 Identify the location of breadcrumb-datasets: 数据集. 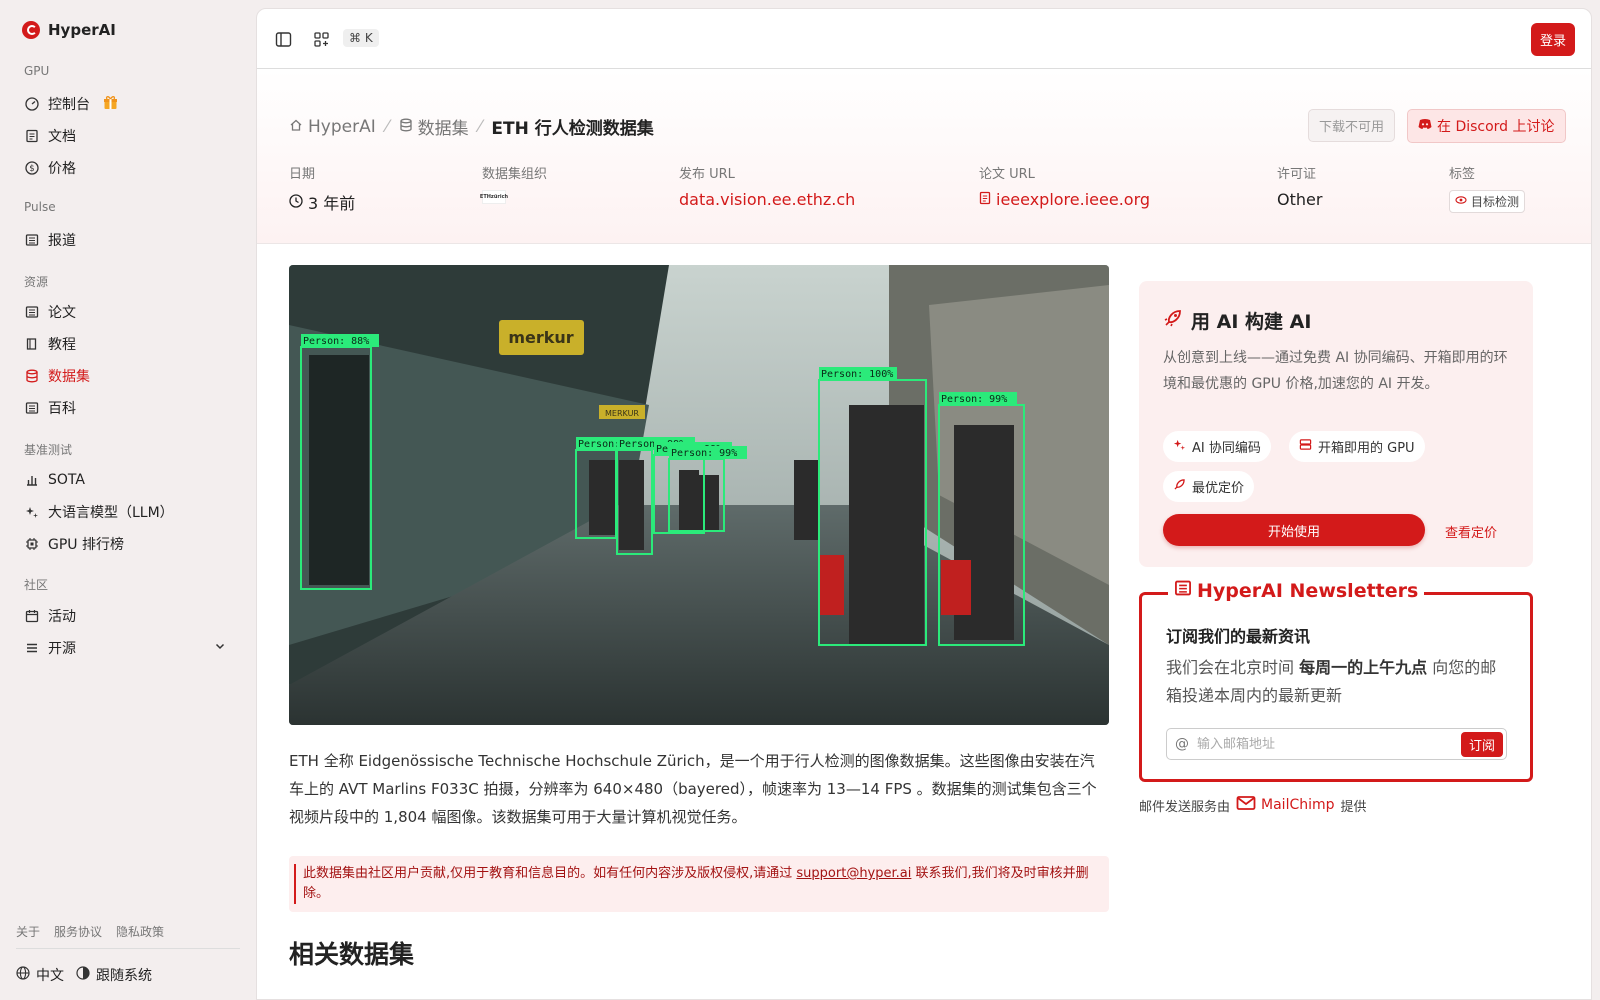
(434, 126).